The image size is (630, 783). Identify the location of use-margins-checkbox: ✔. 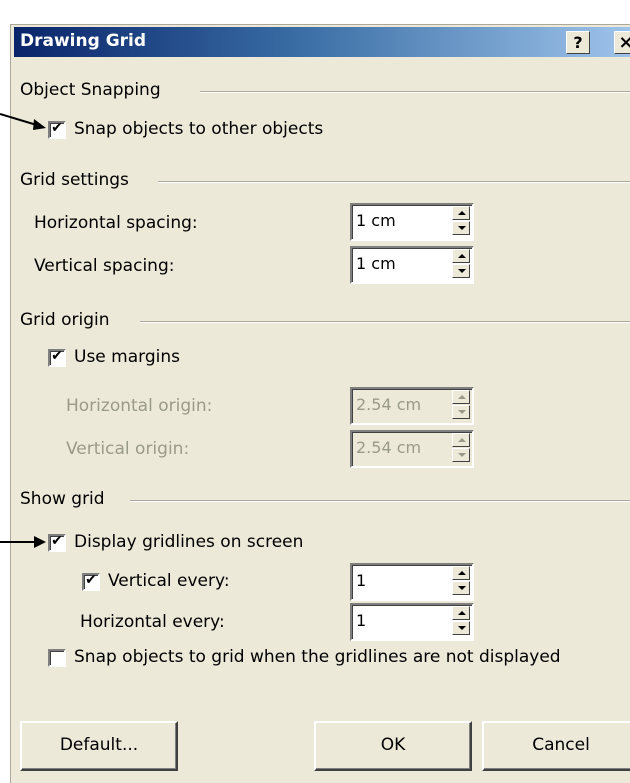
(57, 357).